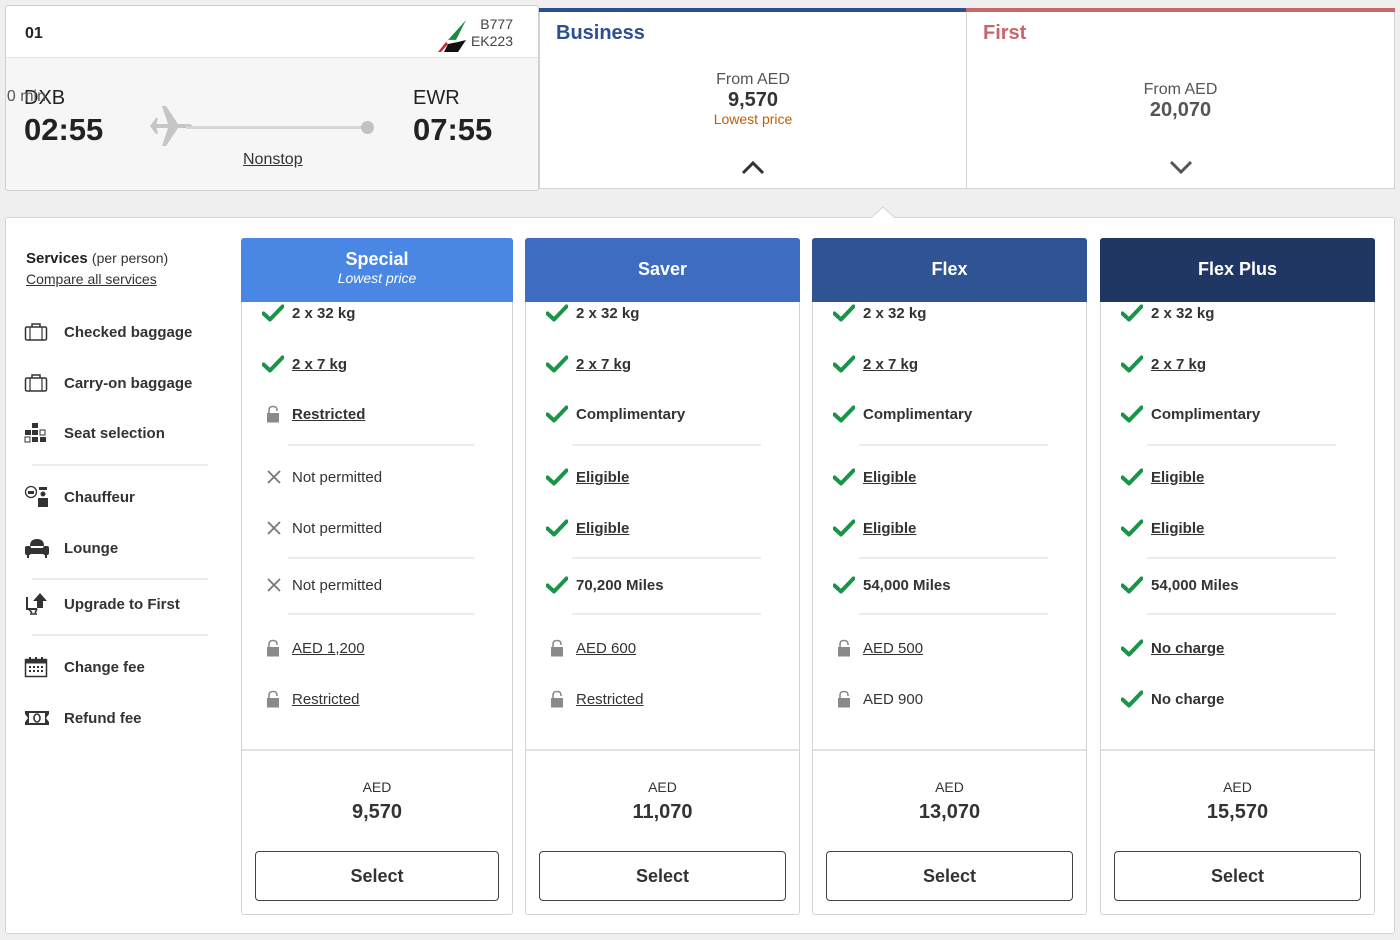  I want to click on fare-cell-change-fee: AED 600, so click(591, 648).